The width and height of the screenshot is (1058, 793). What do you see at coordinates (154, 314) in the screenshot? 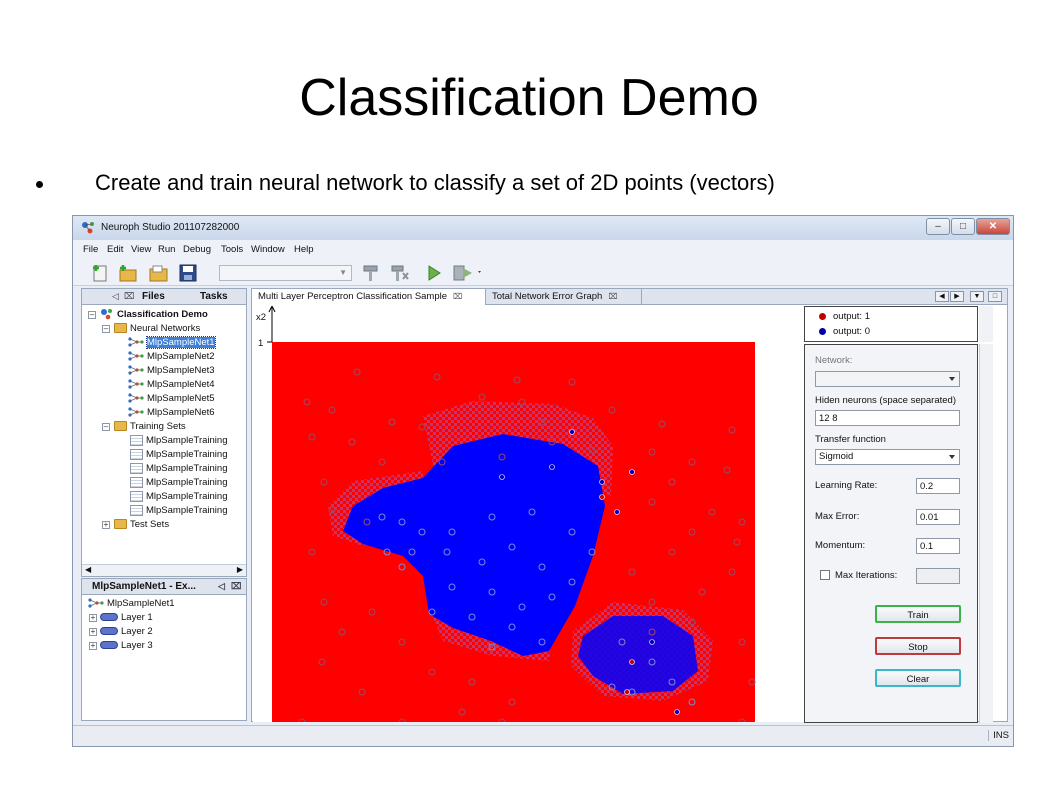
I see `project-node: Classification Demo` at bounding box center [154, 314].